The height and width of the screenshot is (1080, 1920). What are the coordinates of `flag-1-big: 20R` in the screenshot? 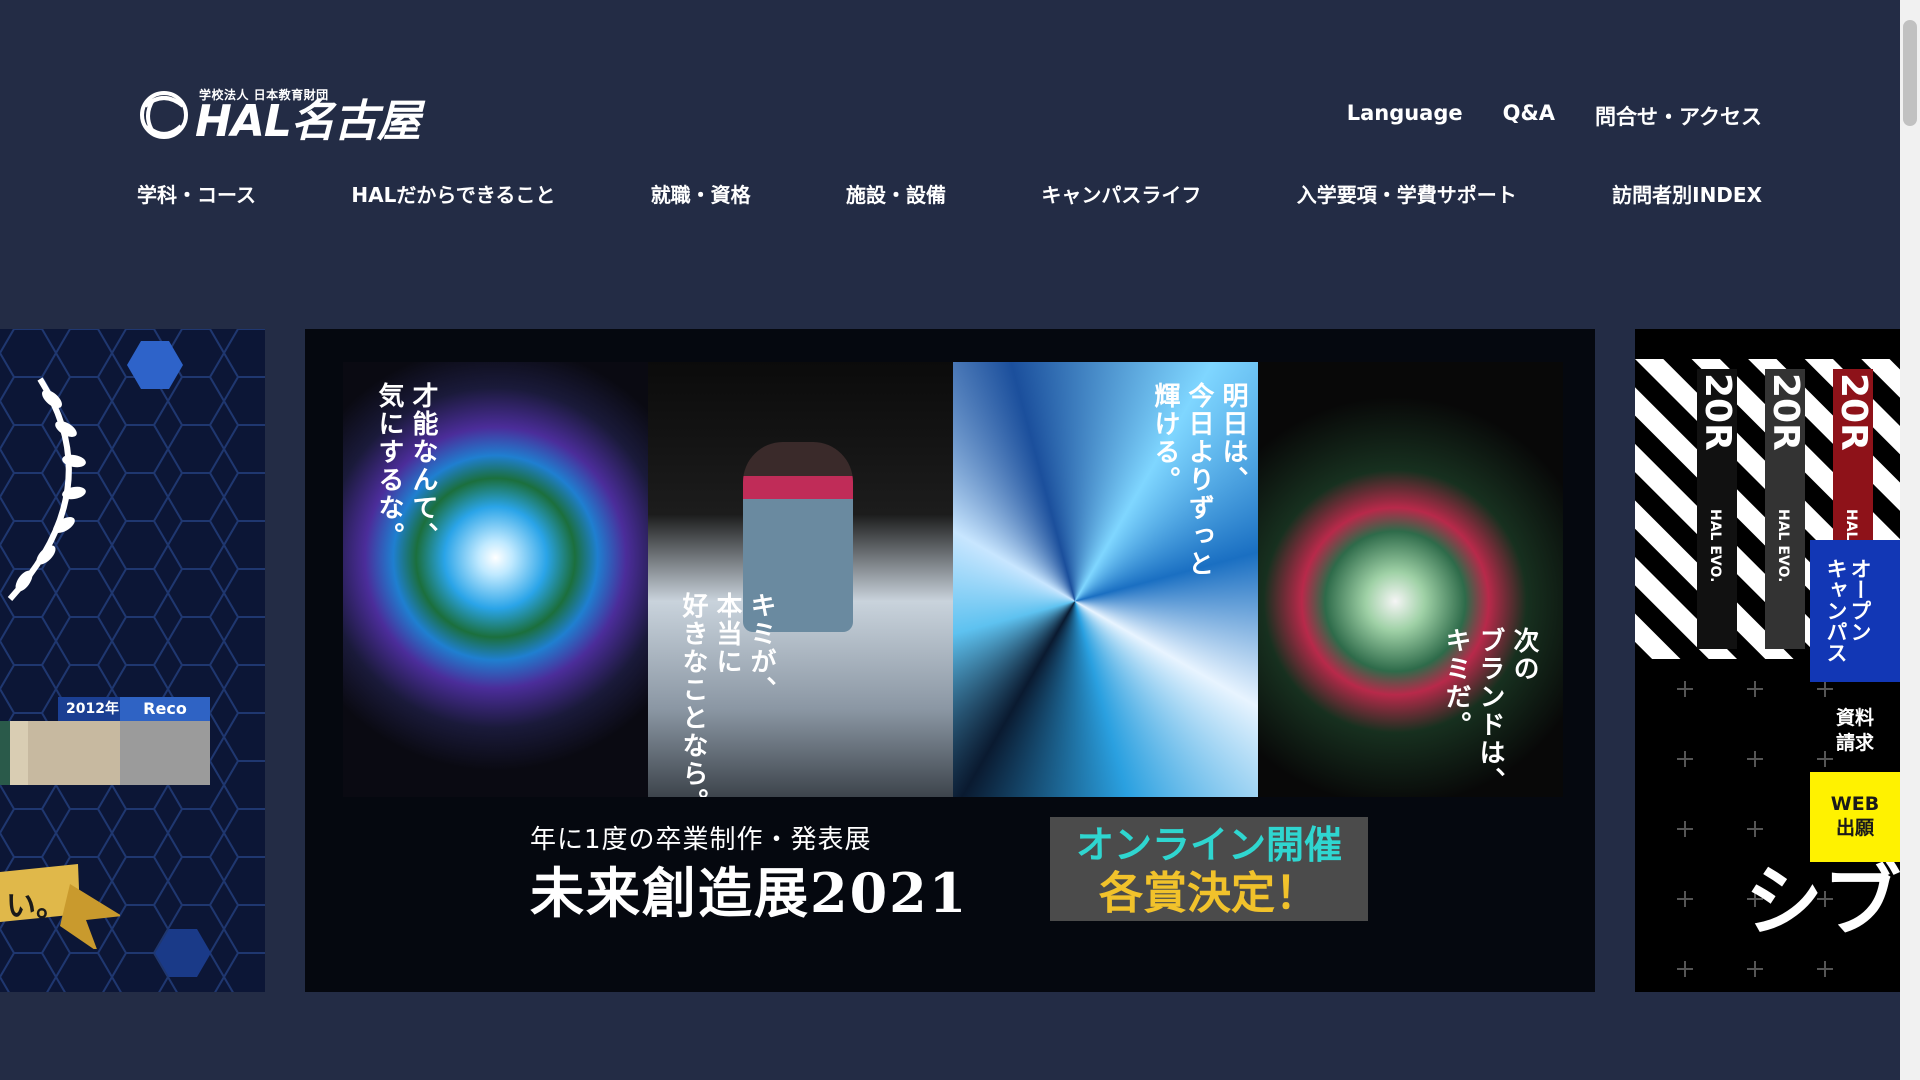 It's located at (1717, 412).